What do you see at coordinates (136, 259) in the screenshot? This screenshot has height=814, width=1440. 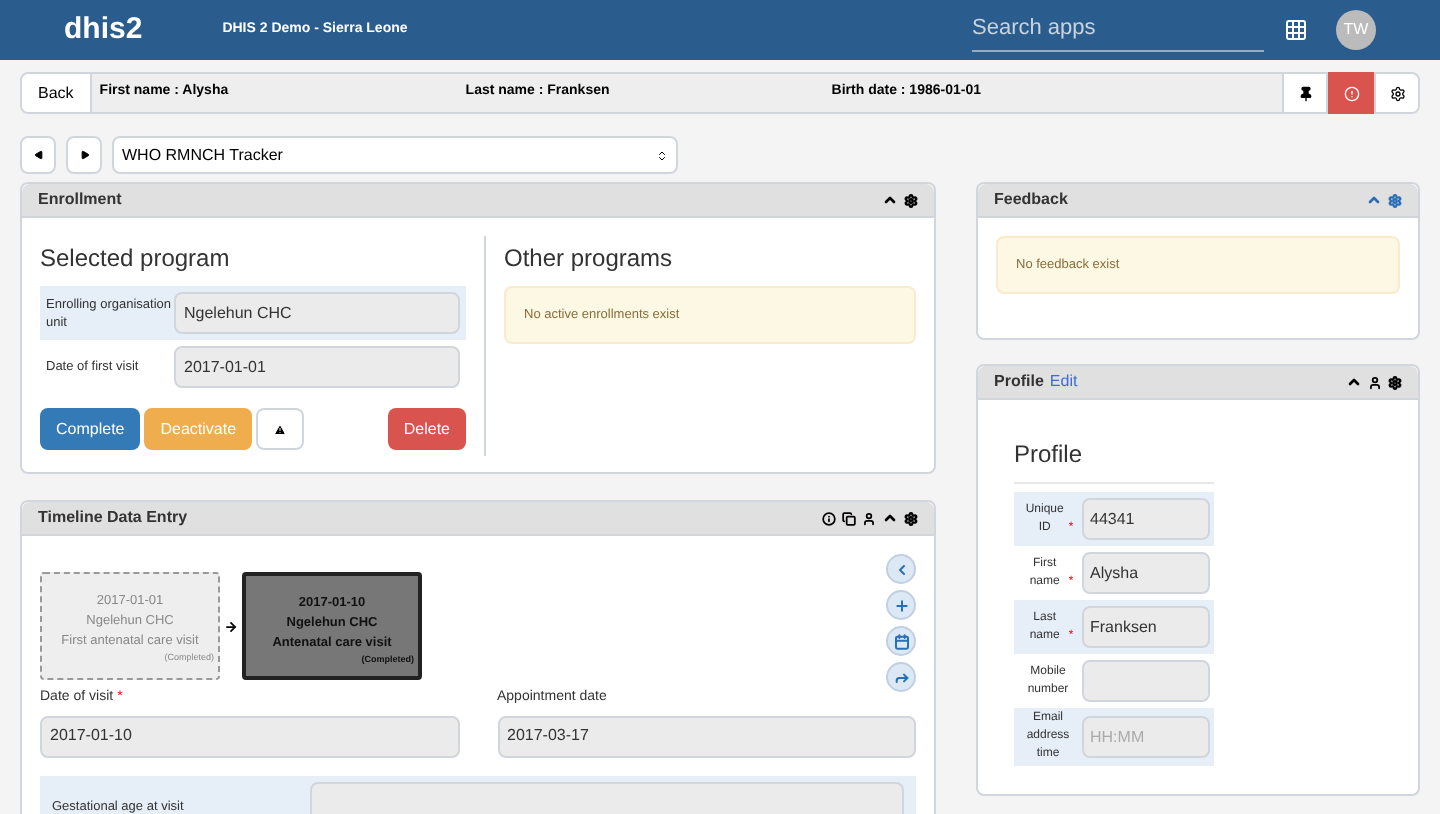 I see `section-heading: Selected program` at bounding box center [136, 259].